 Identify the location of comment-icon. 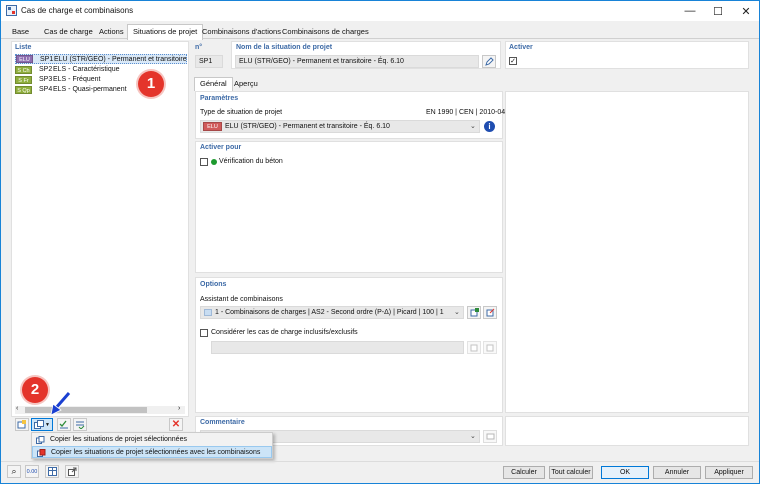
(490, 436).